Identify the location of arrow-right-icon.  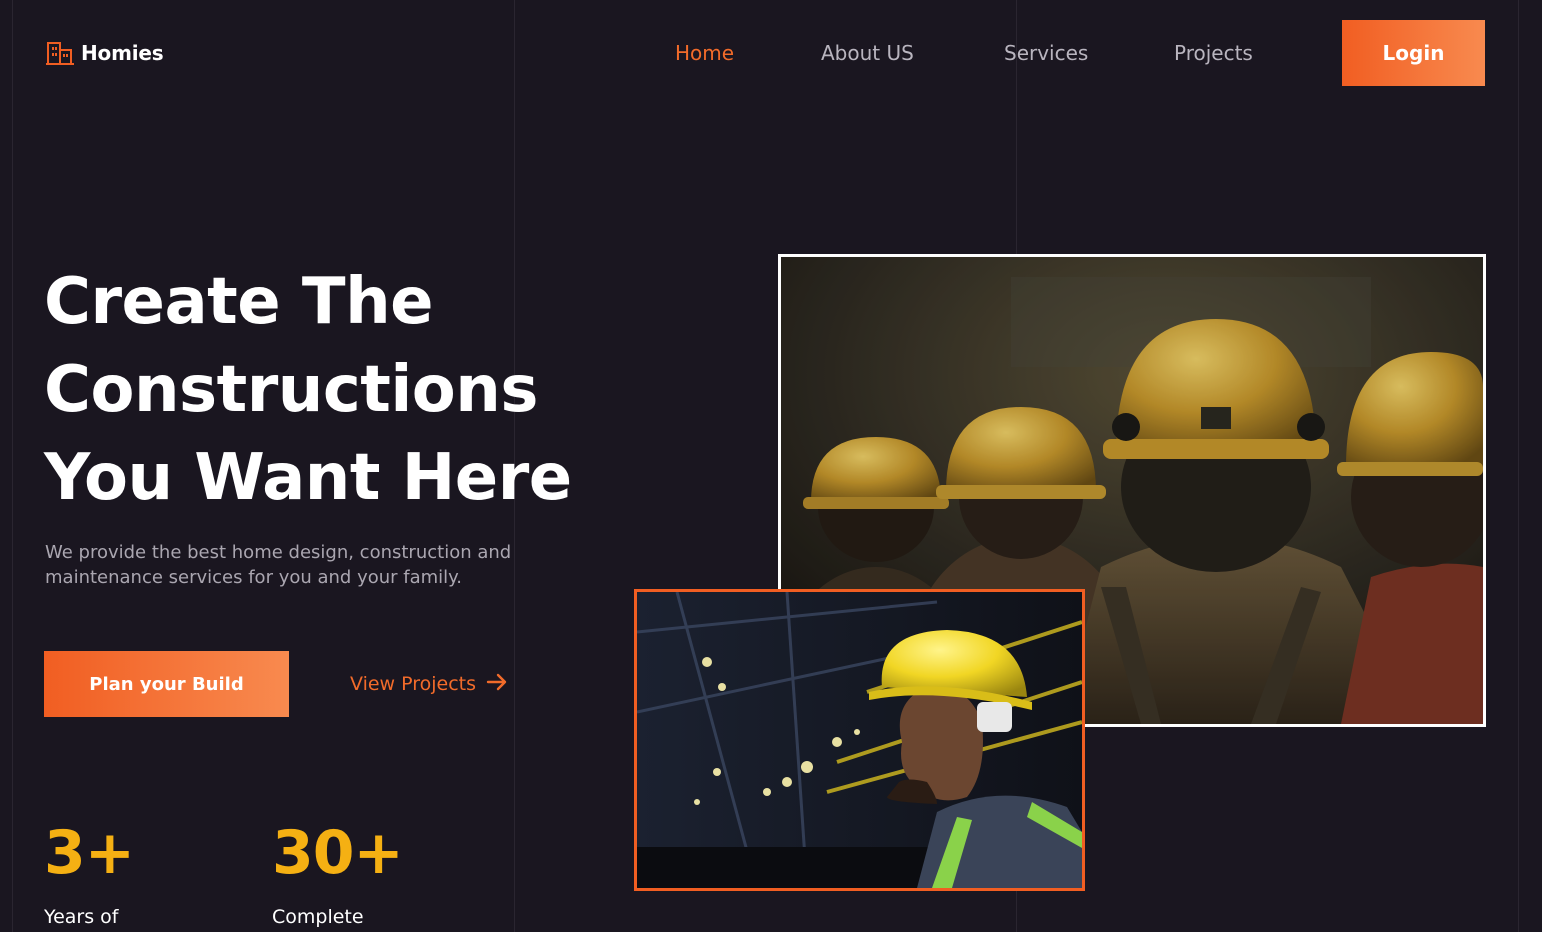
(497, 684).